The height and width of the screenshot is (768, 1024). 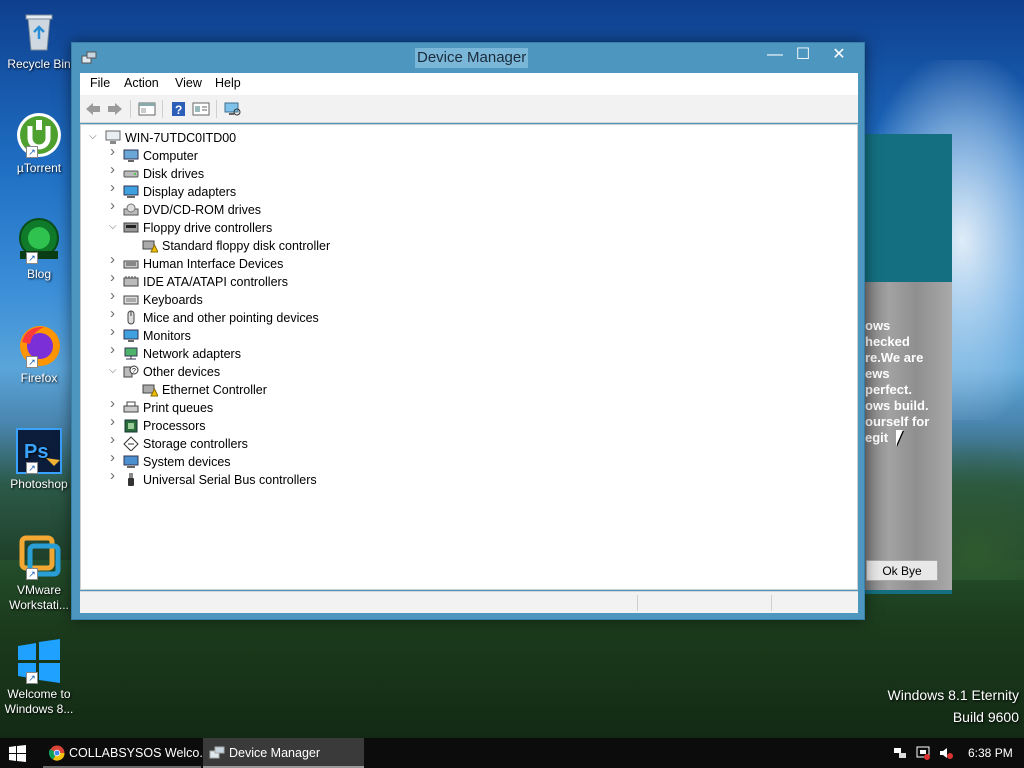 I want to click on tree-item-label: Network adapters, so click(x=192, y=354).